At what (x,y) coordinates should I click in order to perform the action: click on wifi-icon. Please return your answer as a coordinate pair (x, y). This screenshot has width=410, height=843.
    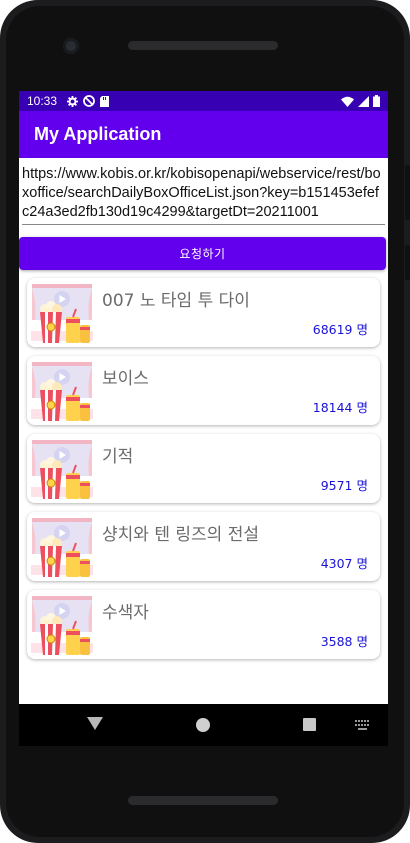
    Looking at the image, I should click on (347, 101).